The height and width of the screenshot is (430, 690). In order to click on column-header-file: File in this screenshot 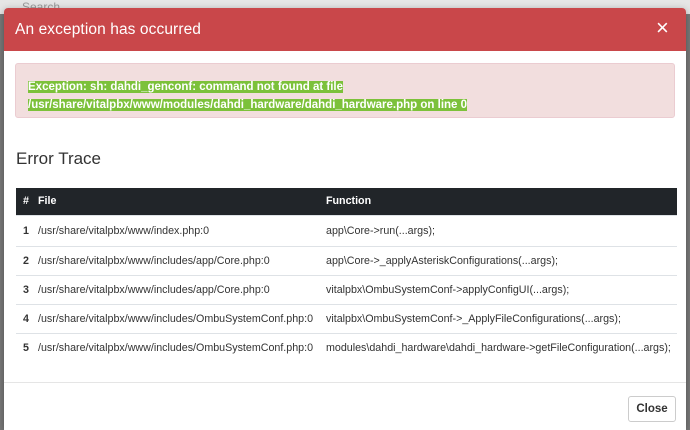, I will do `click(47, 201)`.